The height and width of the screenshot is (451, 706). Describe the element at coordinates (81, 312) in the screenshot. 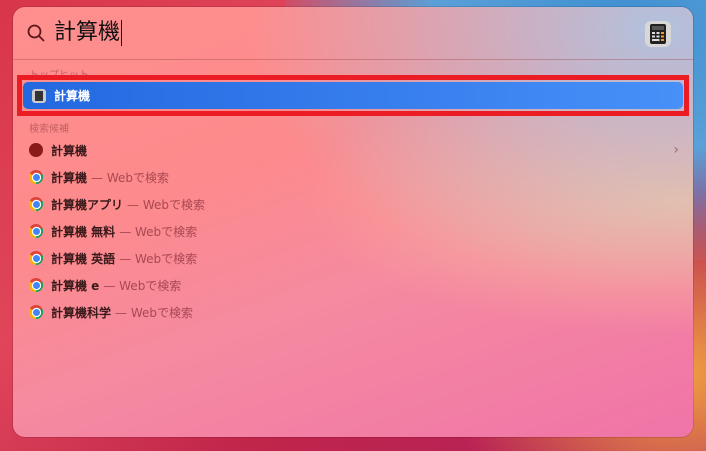

I see `suggestion-label: 計算機科学` at that location.